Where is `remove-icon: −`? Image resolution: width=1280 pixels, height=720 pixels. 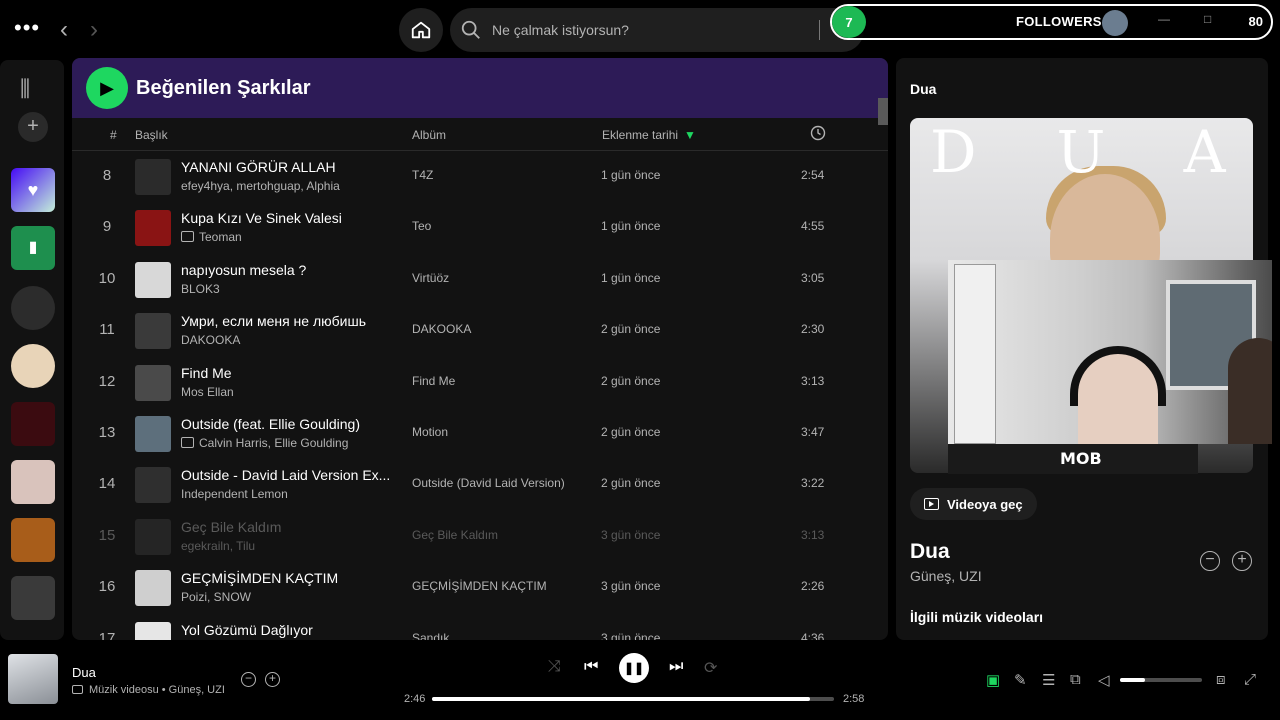 remove-icon: − is located at coordinates (1210, 561).